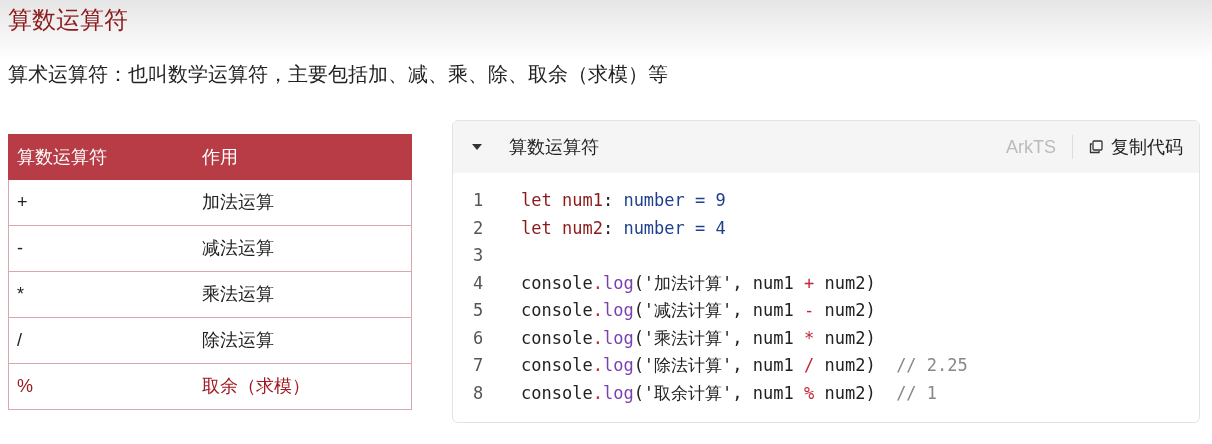 Image resolution: width=1212 pixels, height=444 pixels. What do you see at coordinates (101, 386) in the screenshot?
I see `table-cell: %` at bounding box center [101, 386].